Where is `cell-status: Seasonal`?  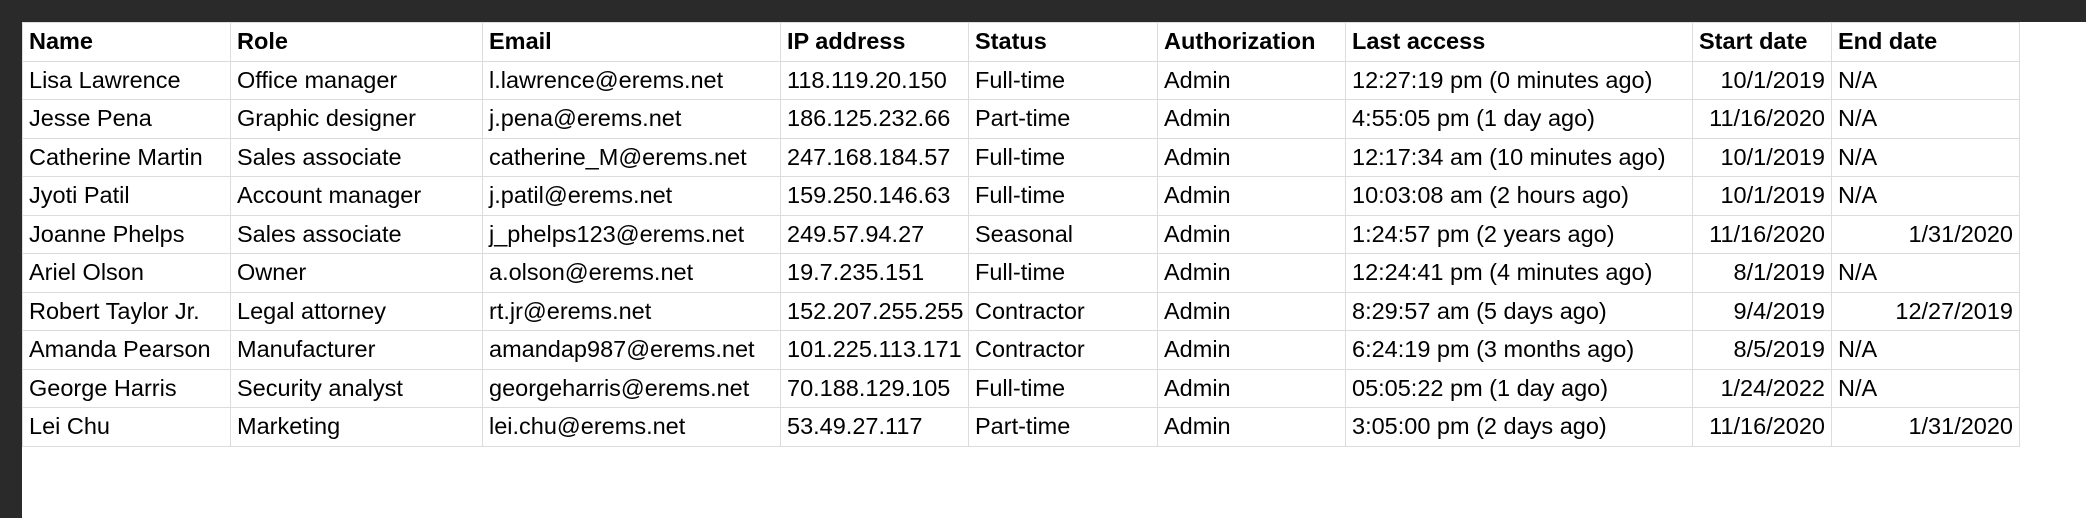 cell-status: Seasonal is located at coordinates (1063, 234).